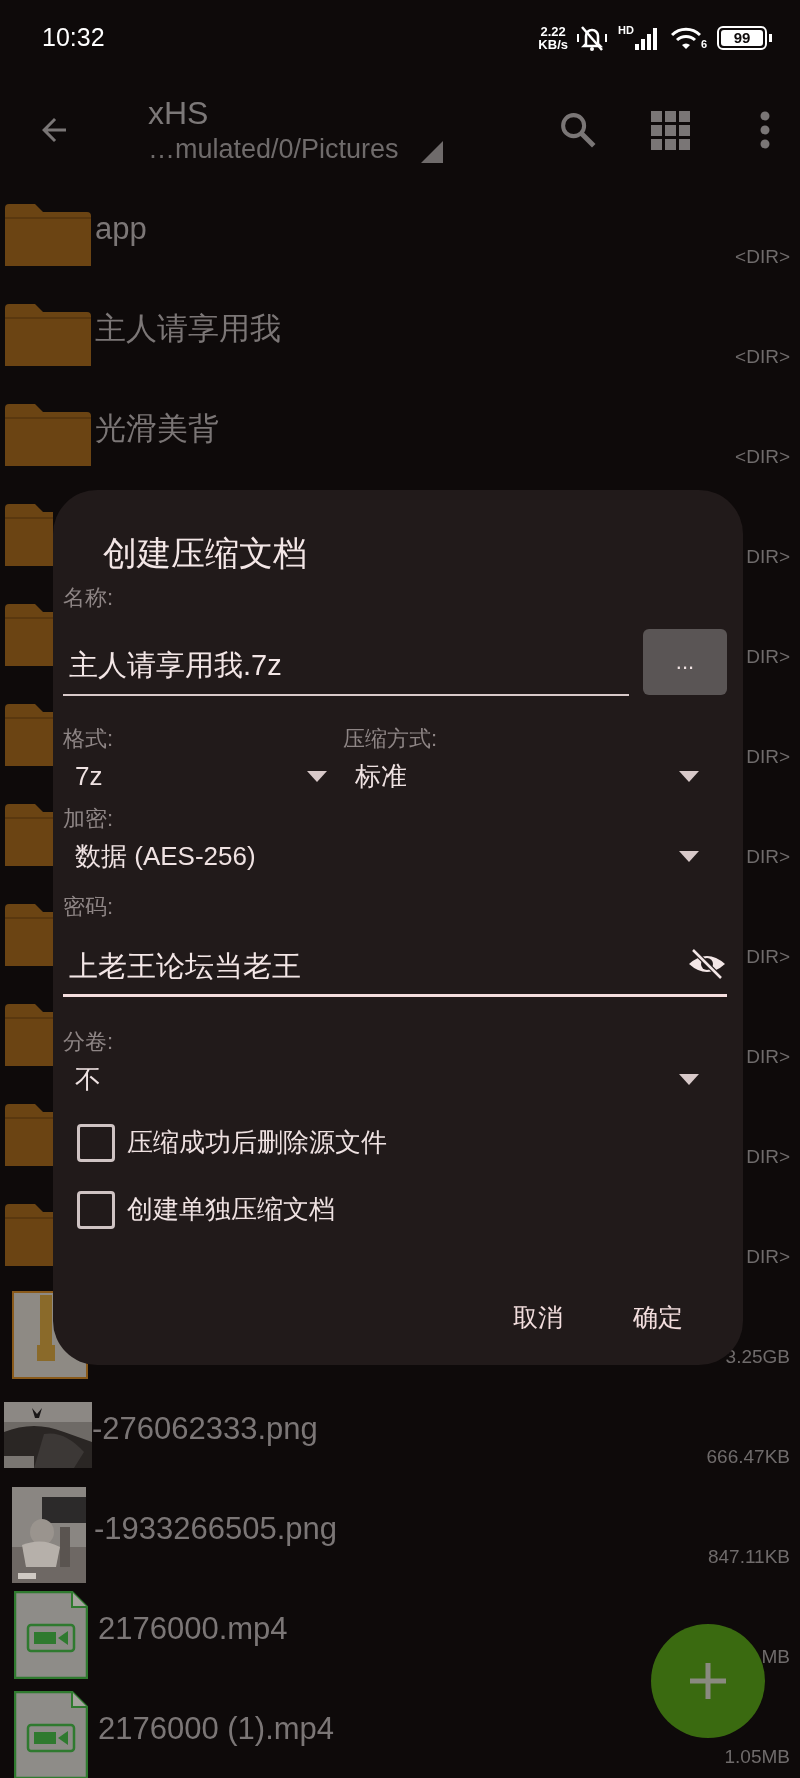  I want to click on dropdown-corner-icon, so click(431, 151).